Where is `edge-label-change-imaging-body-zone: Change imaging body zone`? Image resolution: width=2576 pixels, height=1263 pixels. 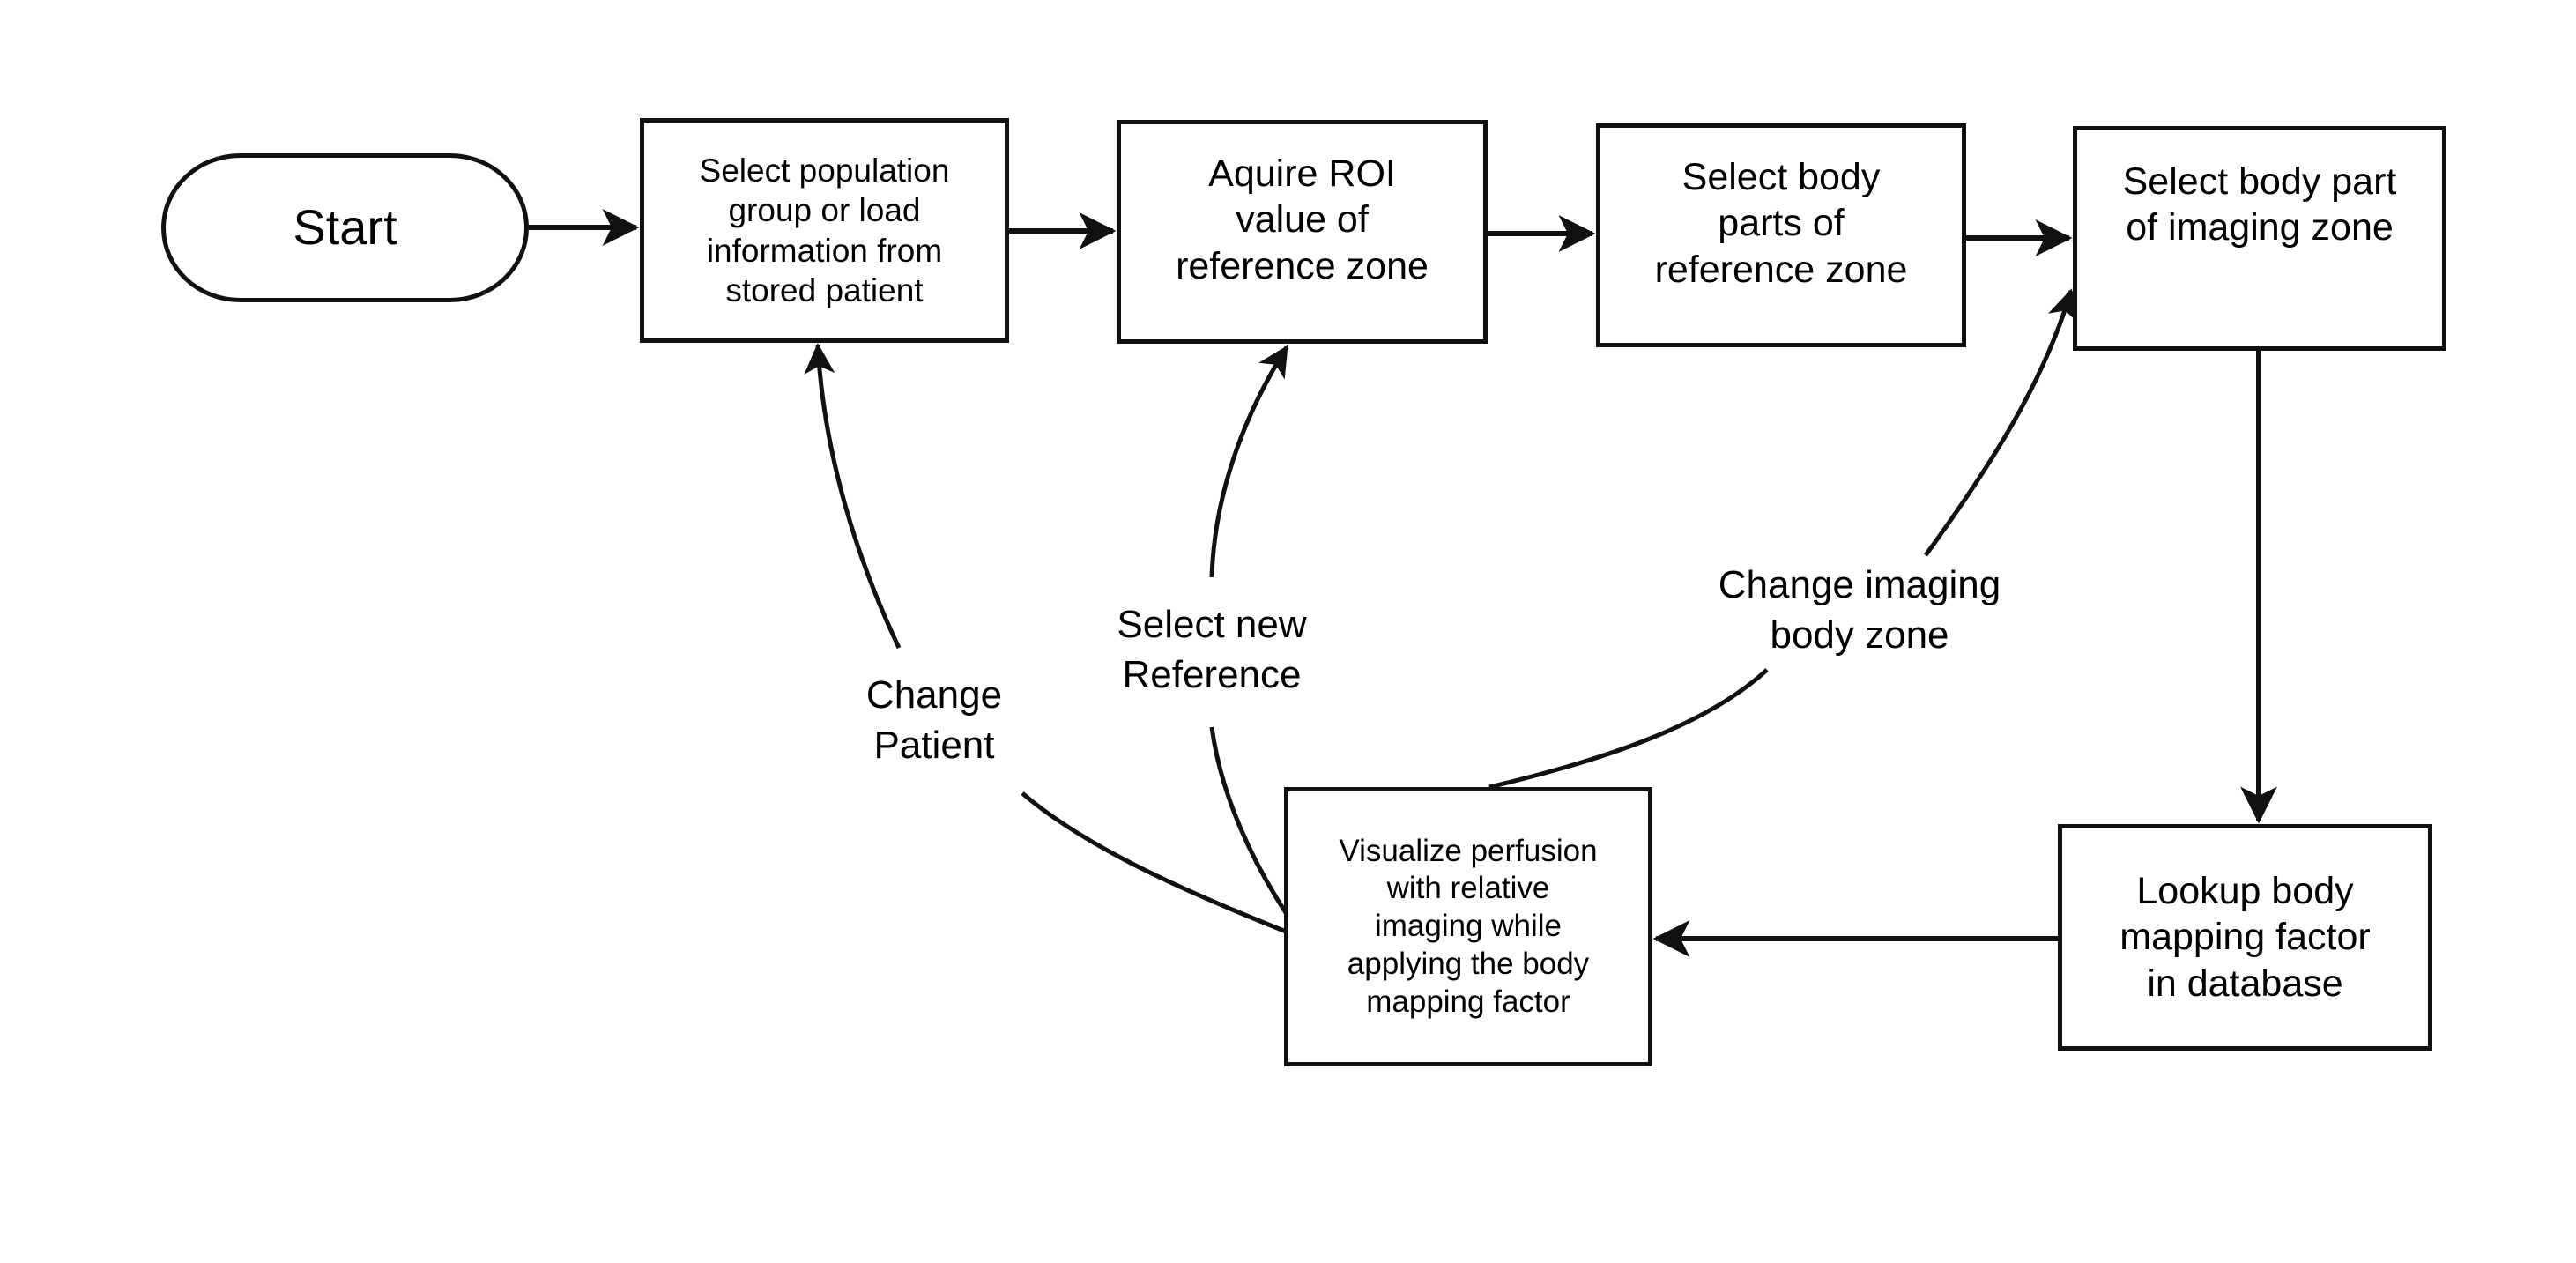
edge-label-change-imaging-body-zone: Change imaging body zone is located at coordinates (1859, 611).